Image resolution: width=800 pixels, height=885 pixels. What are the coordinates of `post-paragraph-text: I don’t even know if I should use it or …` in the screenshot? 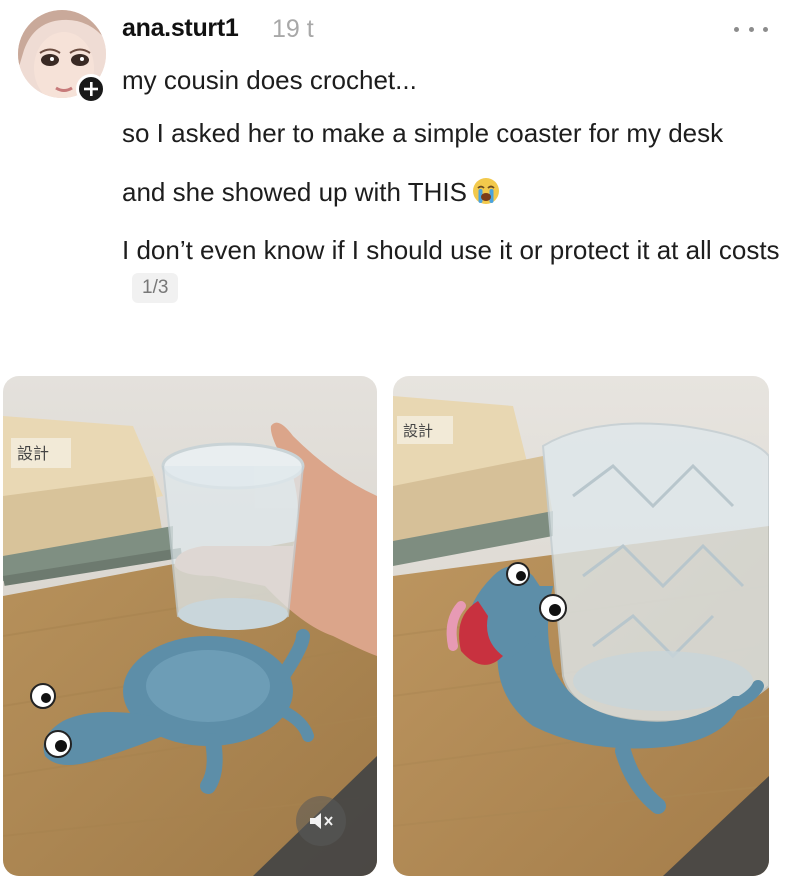 It's located at (451, 250).